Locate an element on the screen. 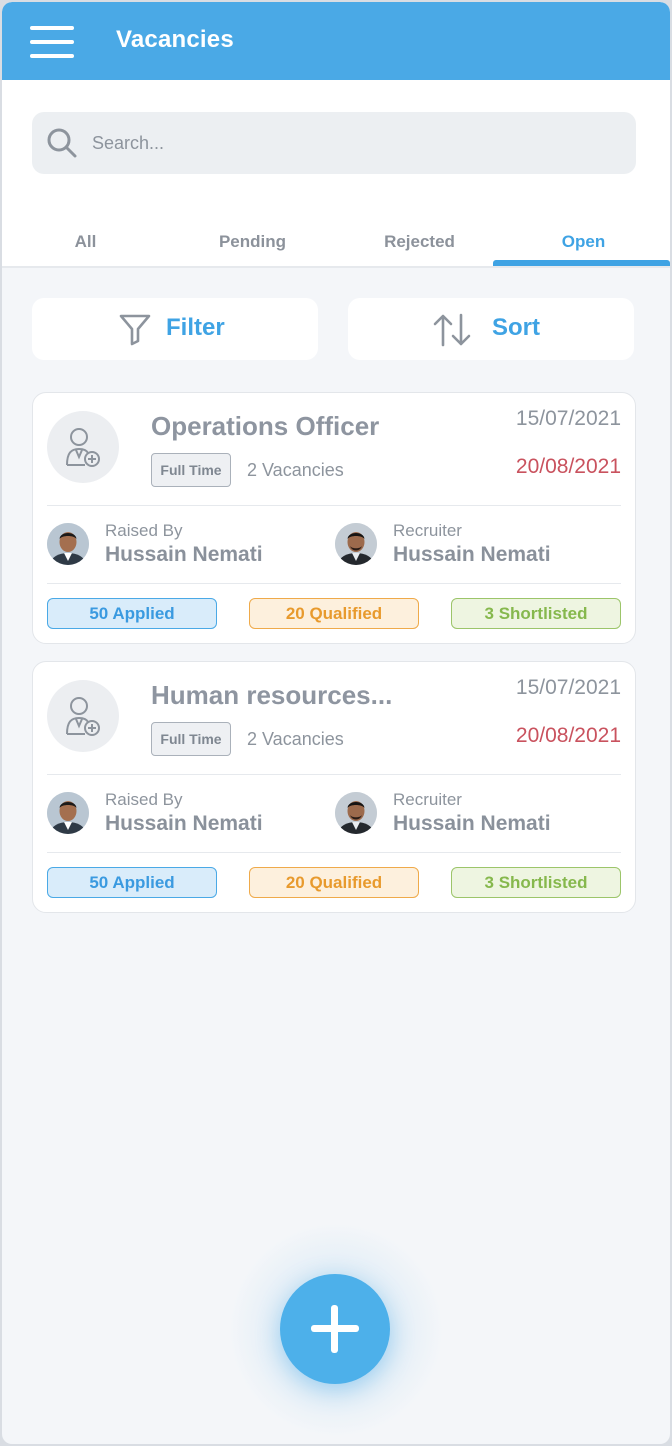 The height and width of the screenshot is (1446, 672). filter-icon is located at coordinates (135, 330).